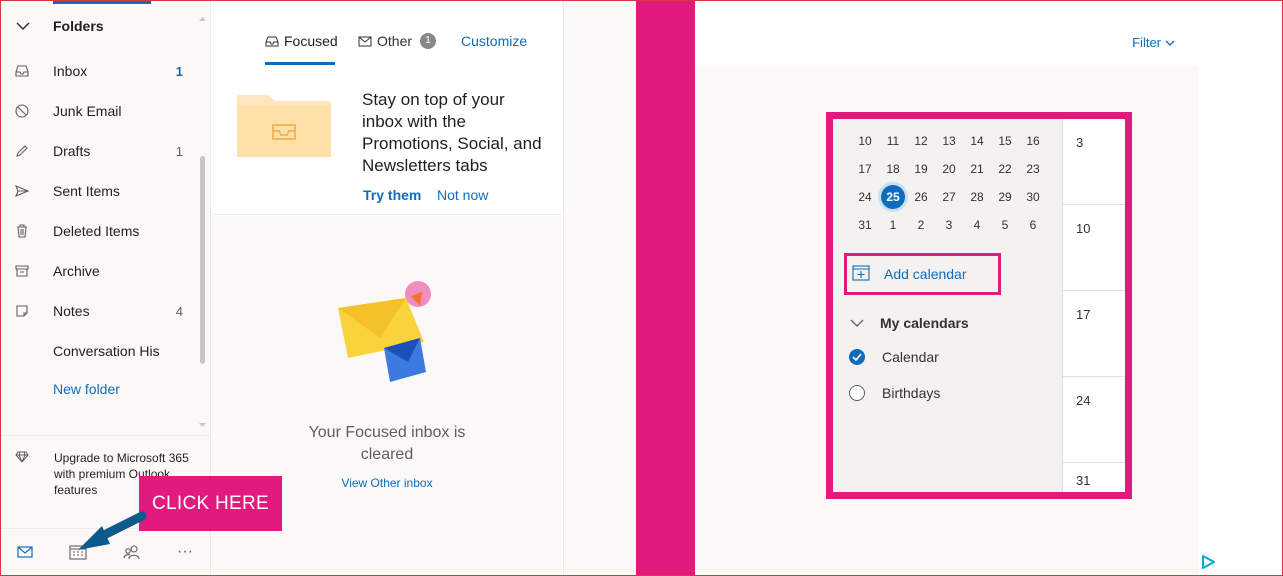 Image resolution: width=1283 pixels, height=576 pixels. I want to click on day-cell: 27, so click(949, 197).